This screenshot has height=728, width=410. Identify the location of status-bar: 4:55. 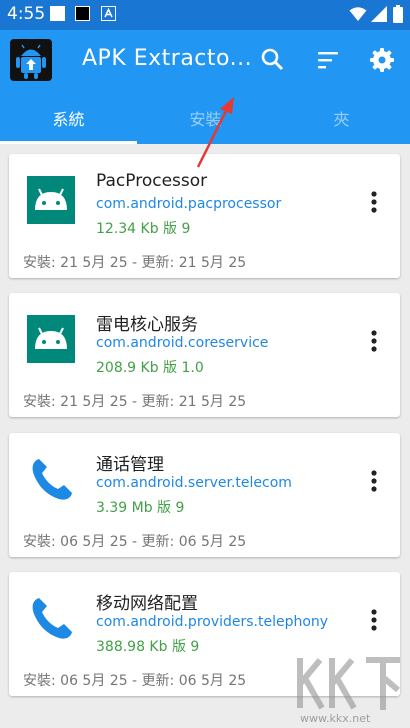
(205, 15).